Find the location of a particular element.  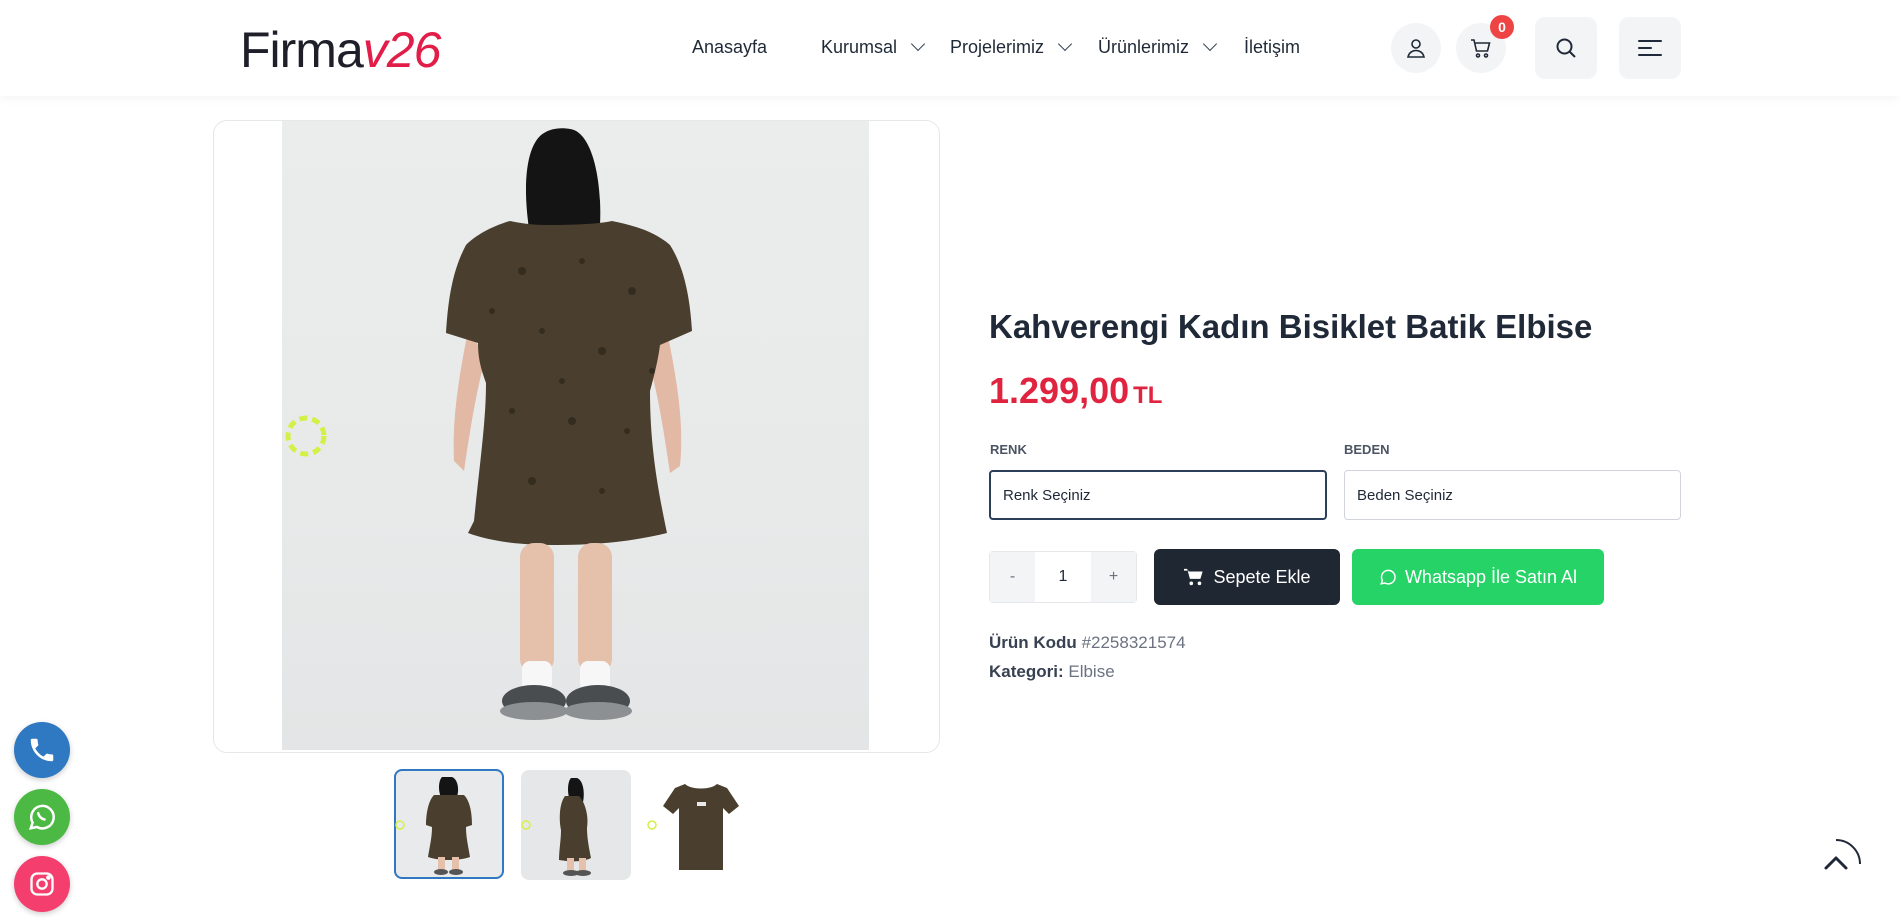

qty-decrease-button: - is located at coordinates (1012, 577).